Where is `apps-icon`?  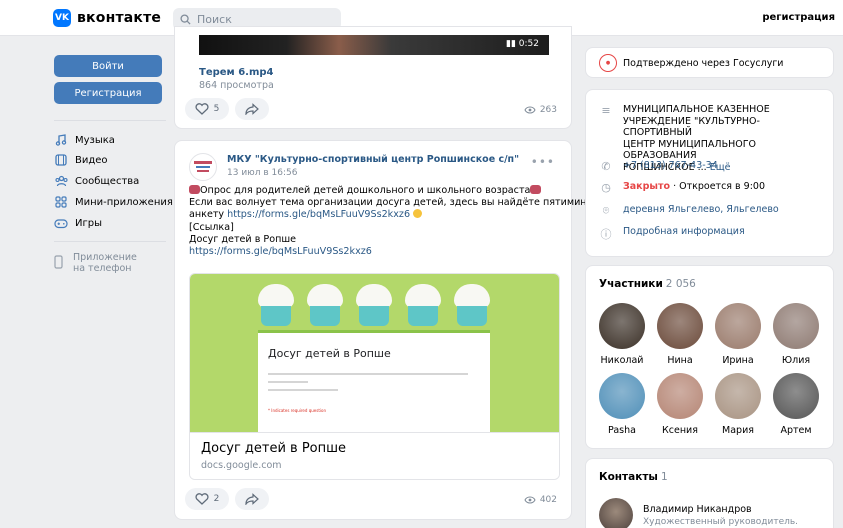
apps-icon is located at coordinates (61, 202).